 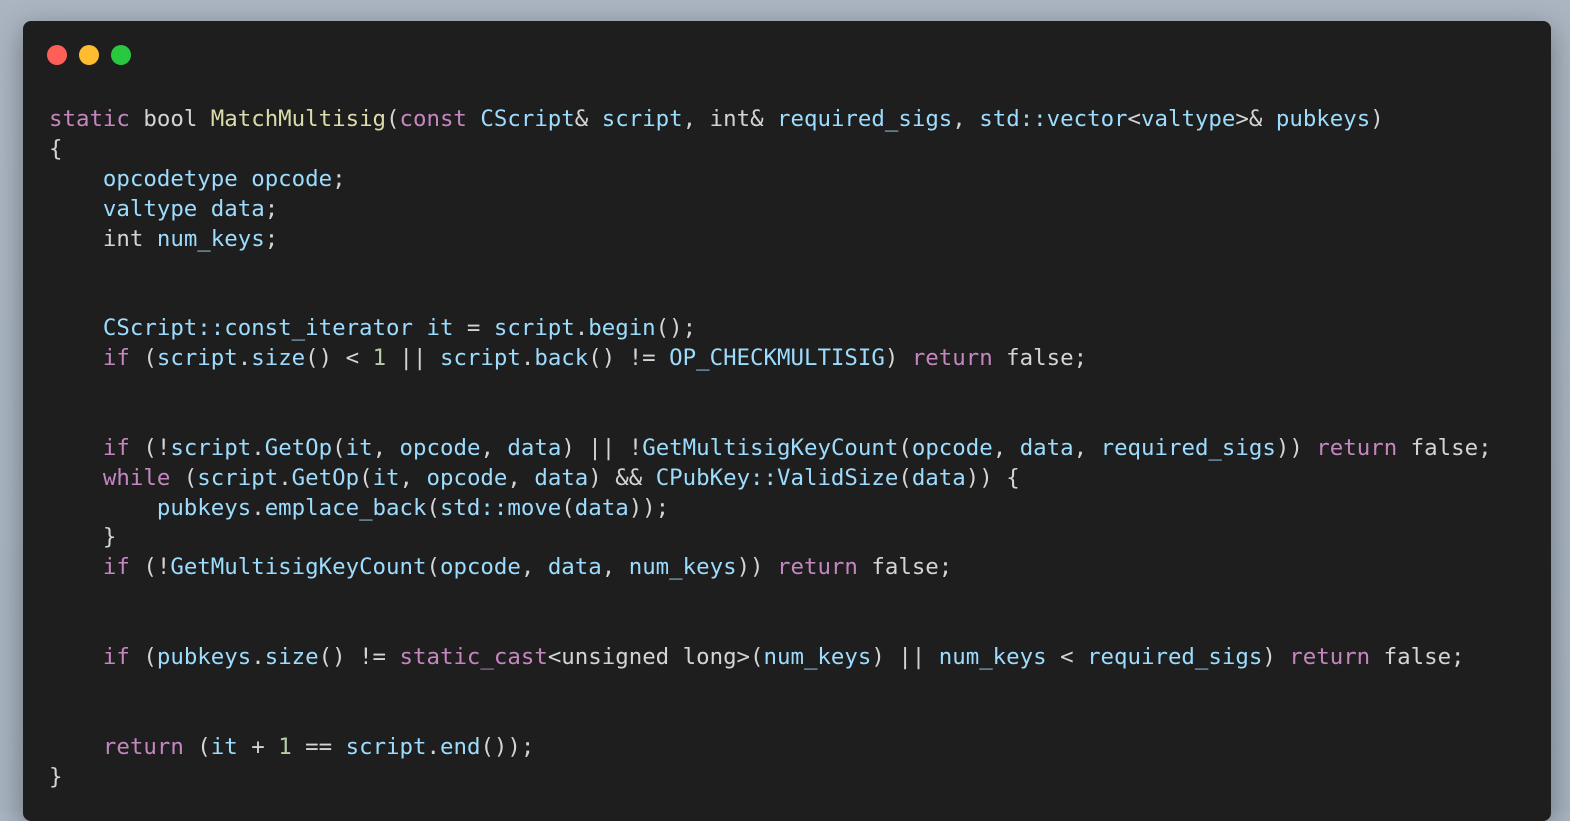 What do you see at coordinates (379, 358) in the screenshot?
I see `code-token: 1` at bounding box center [379, 358].